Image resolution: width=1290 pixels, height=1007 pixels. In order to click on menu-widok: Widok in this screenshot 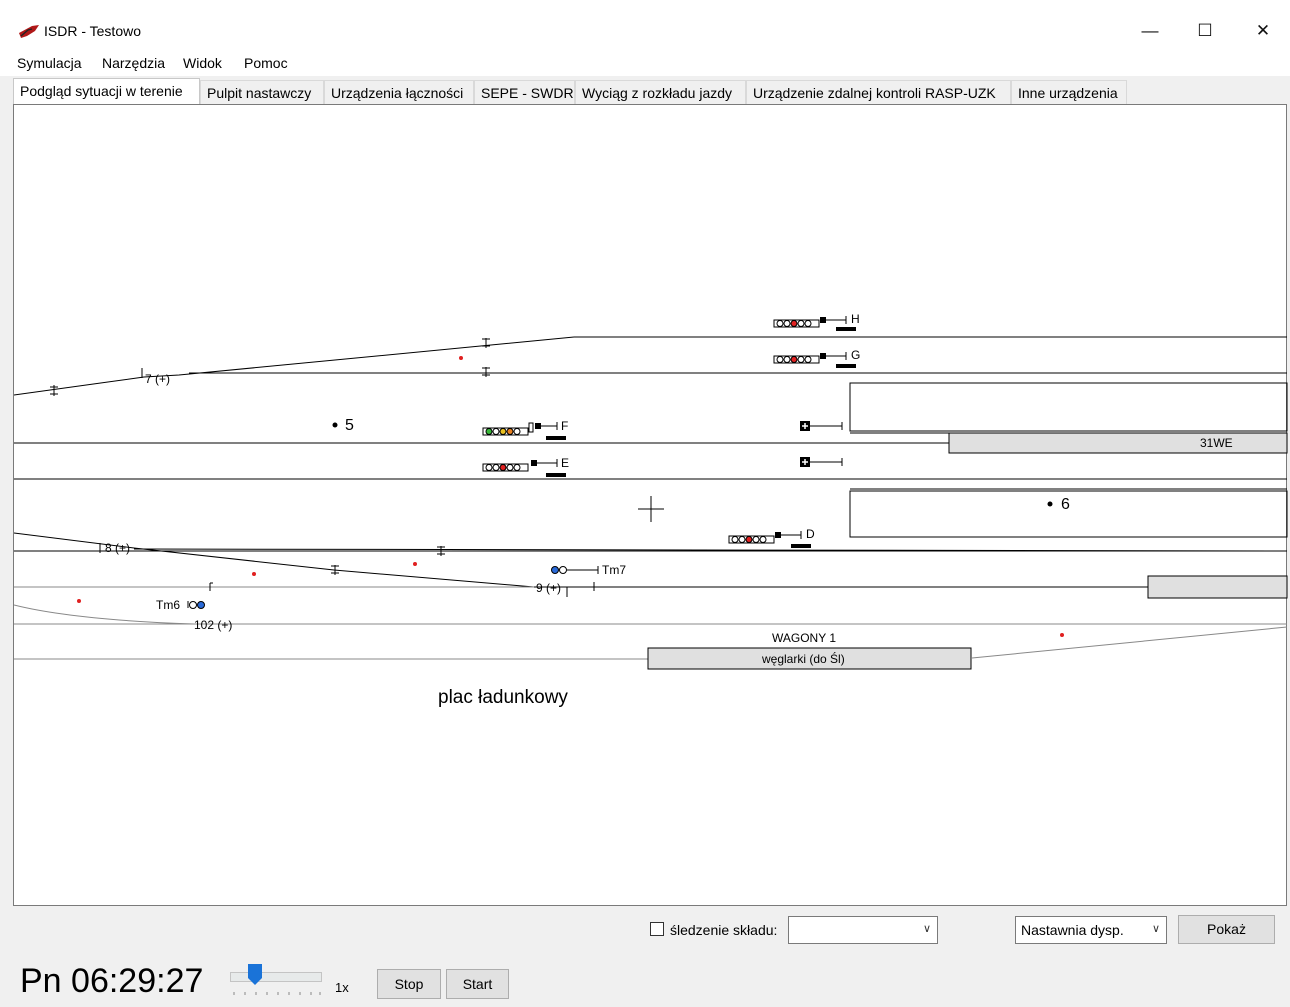, I will do `click(202, 63)`.